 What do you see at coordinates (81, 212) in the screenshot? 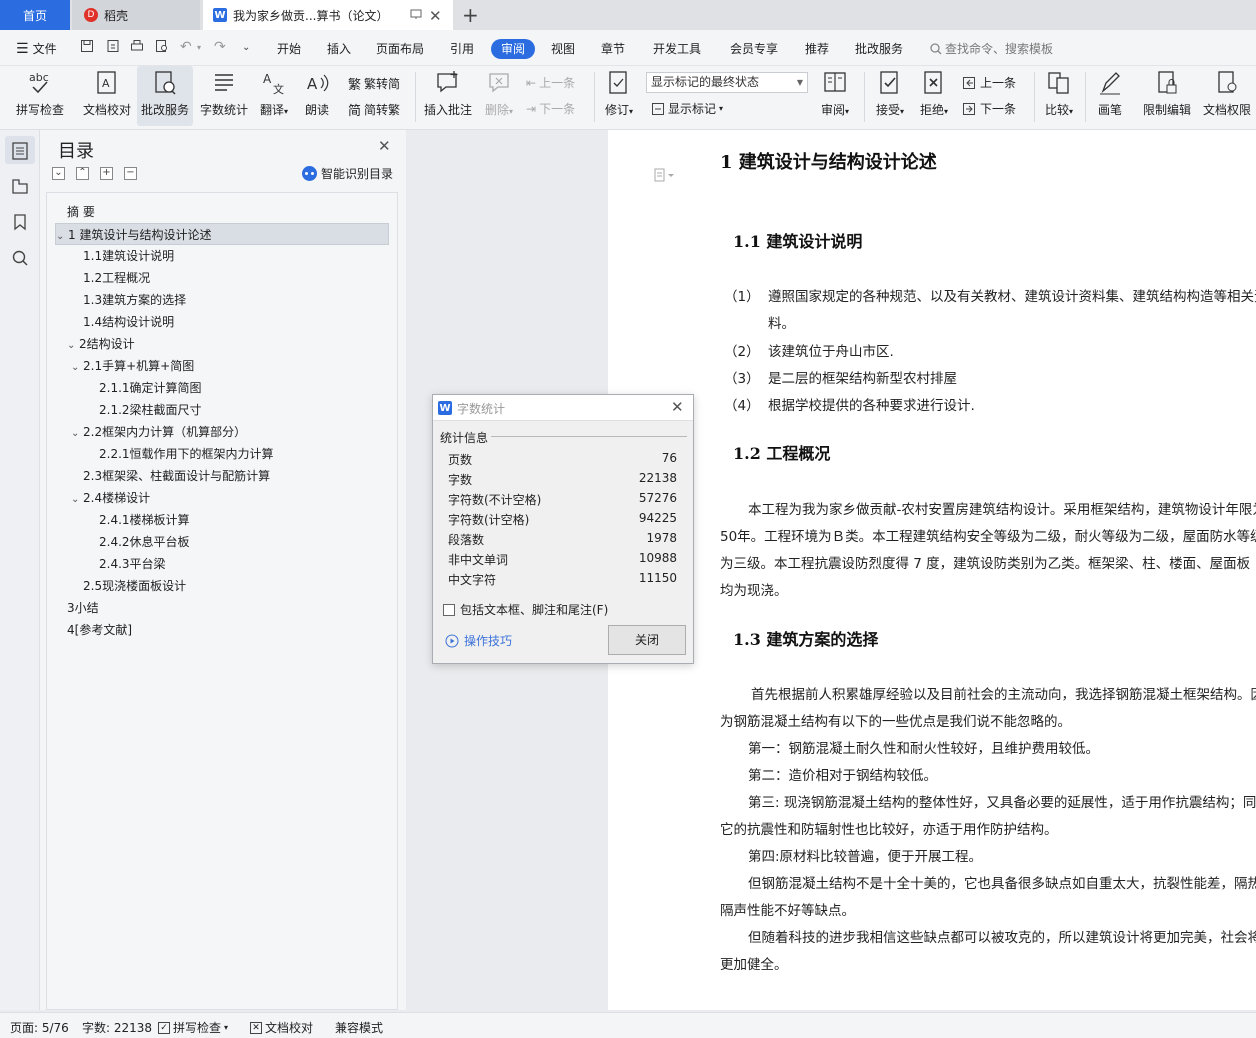
I see `toc-item: 摘 要` at bounding box center [81, 212].